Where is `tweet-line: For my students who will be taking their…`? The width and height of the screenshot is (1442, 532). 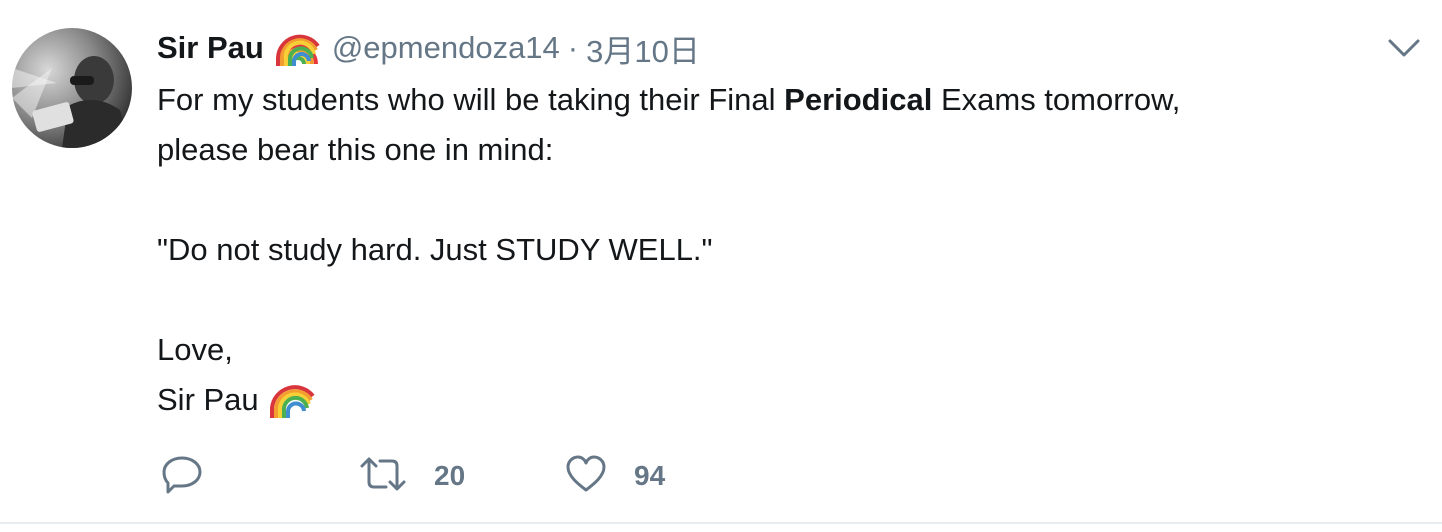
tweet-line: For my students who will be taking their… is located at coordinates (772, 100).